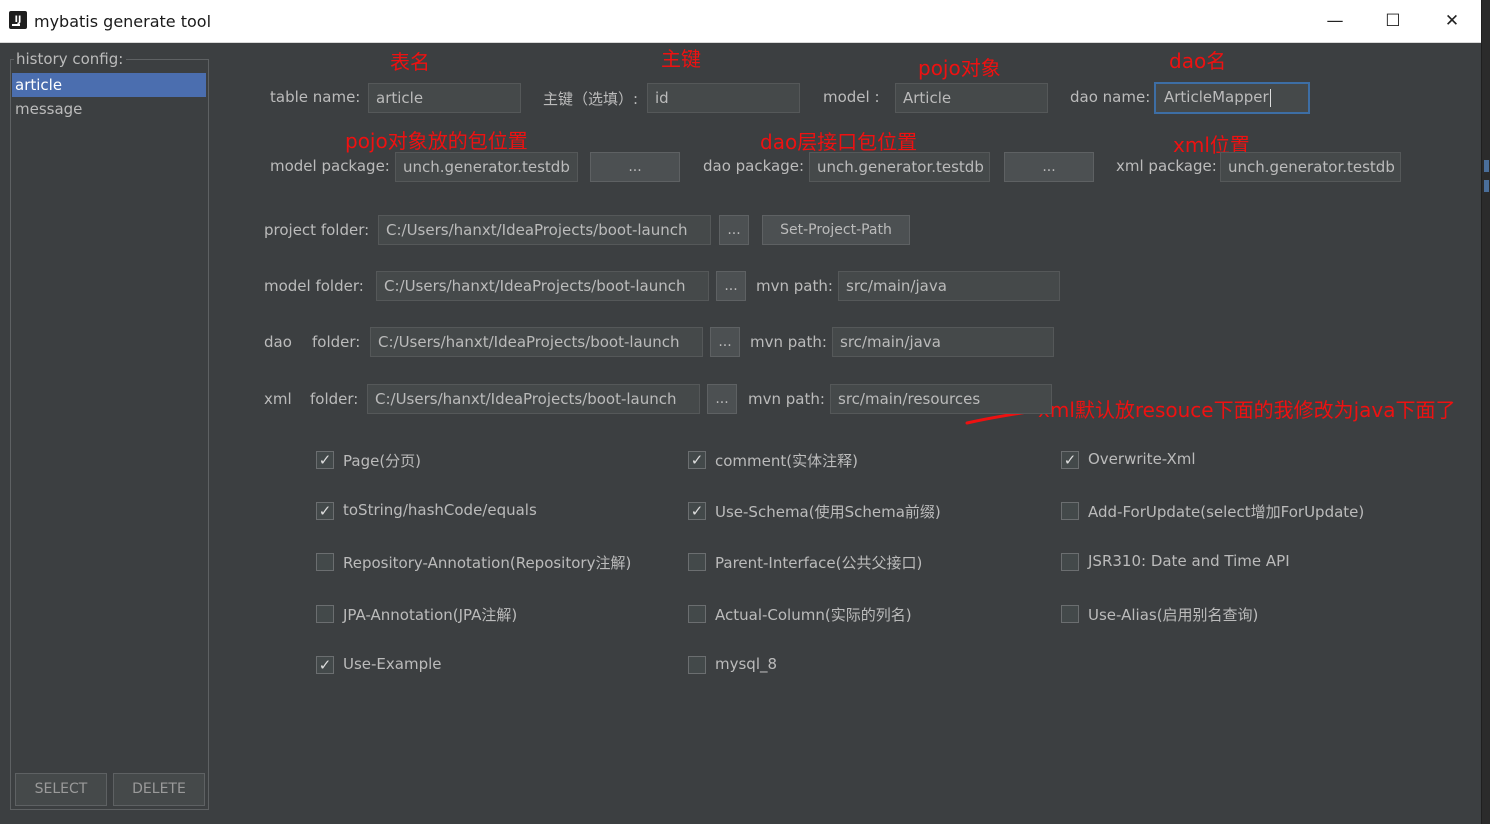 This screenshot has height=824, width=1490. Describe the element at coordinates (440, 510) in the screenshot. I see `option-checkbox-label: toString/hashCode/equals` at that location.